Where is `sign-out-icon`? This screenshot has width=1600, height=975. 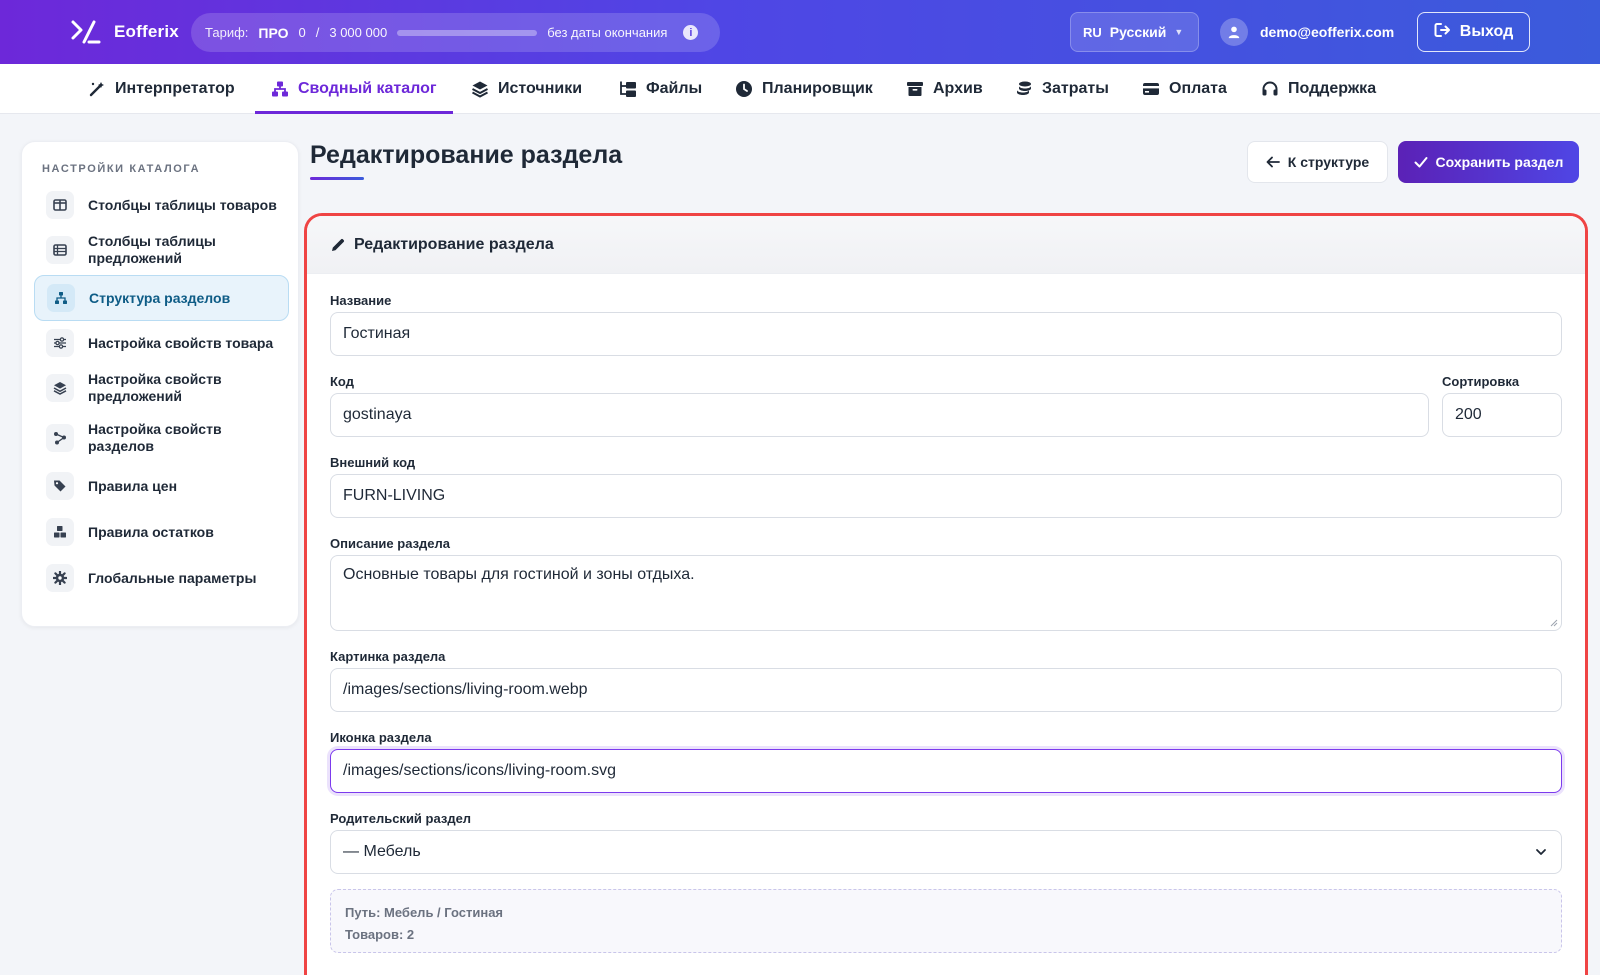
sign-out-icon is located at coordinates (1443, 32).